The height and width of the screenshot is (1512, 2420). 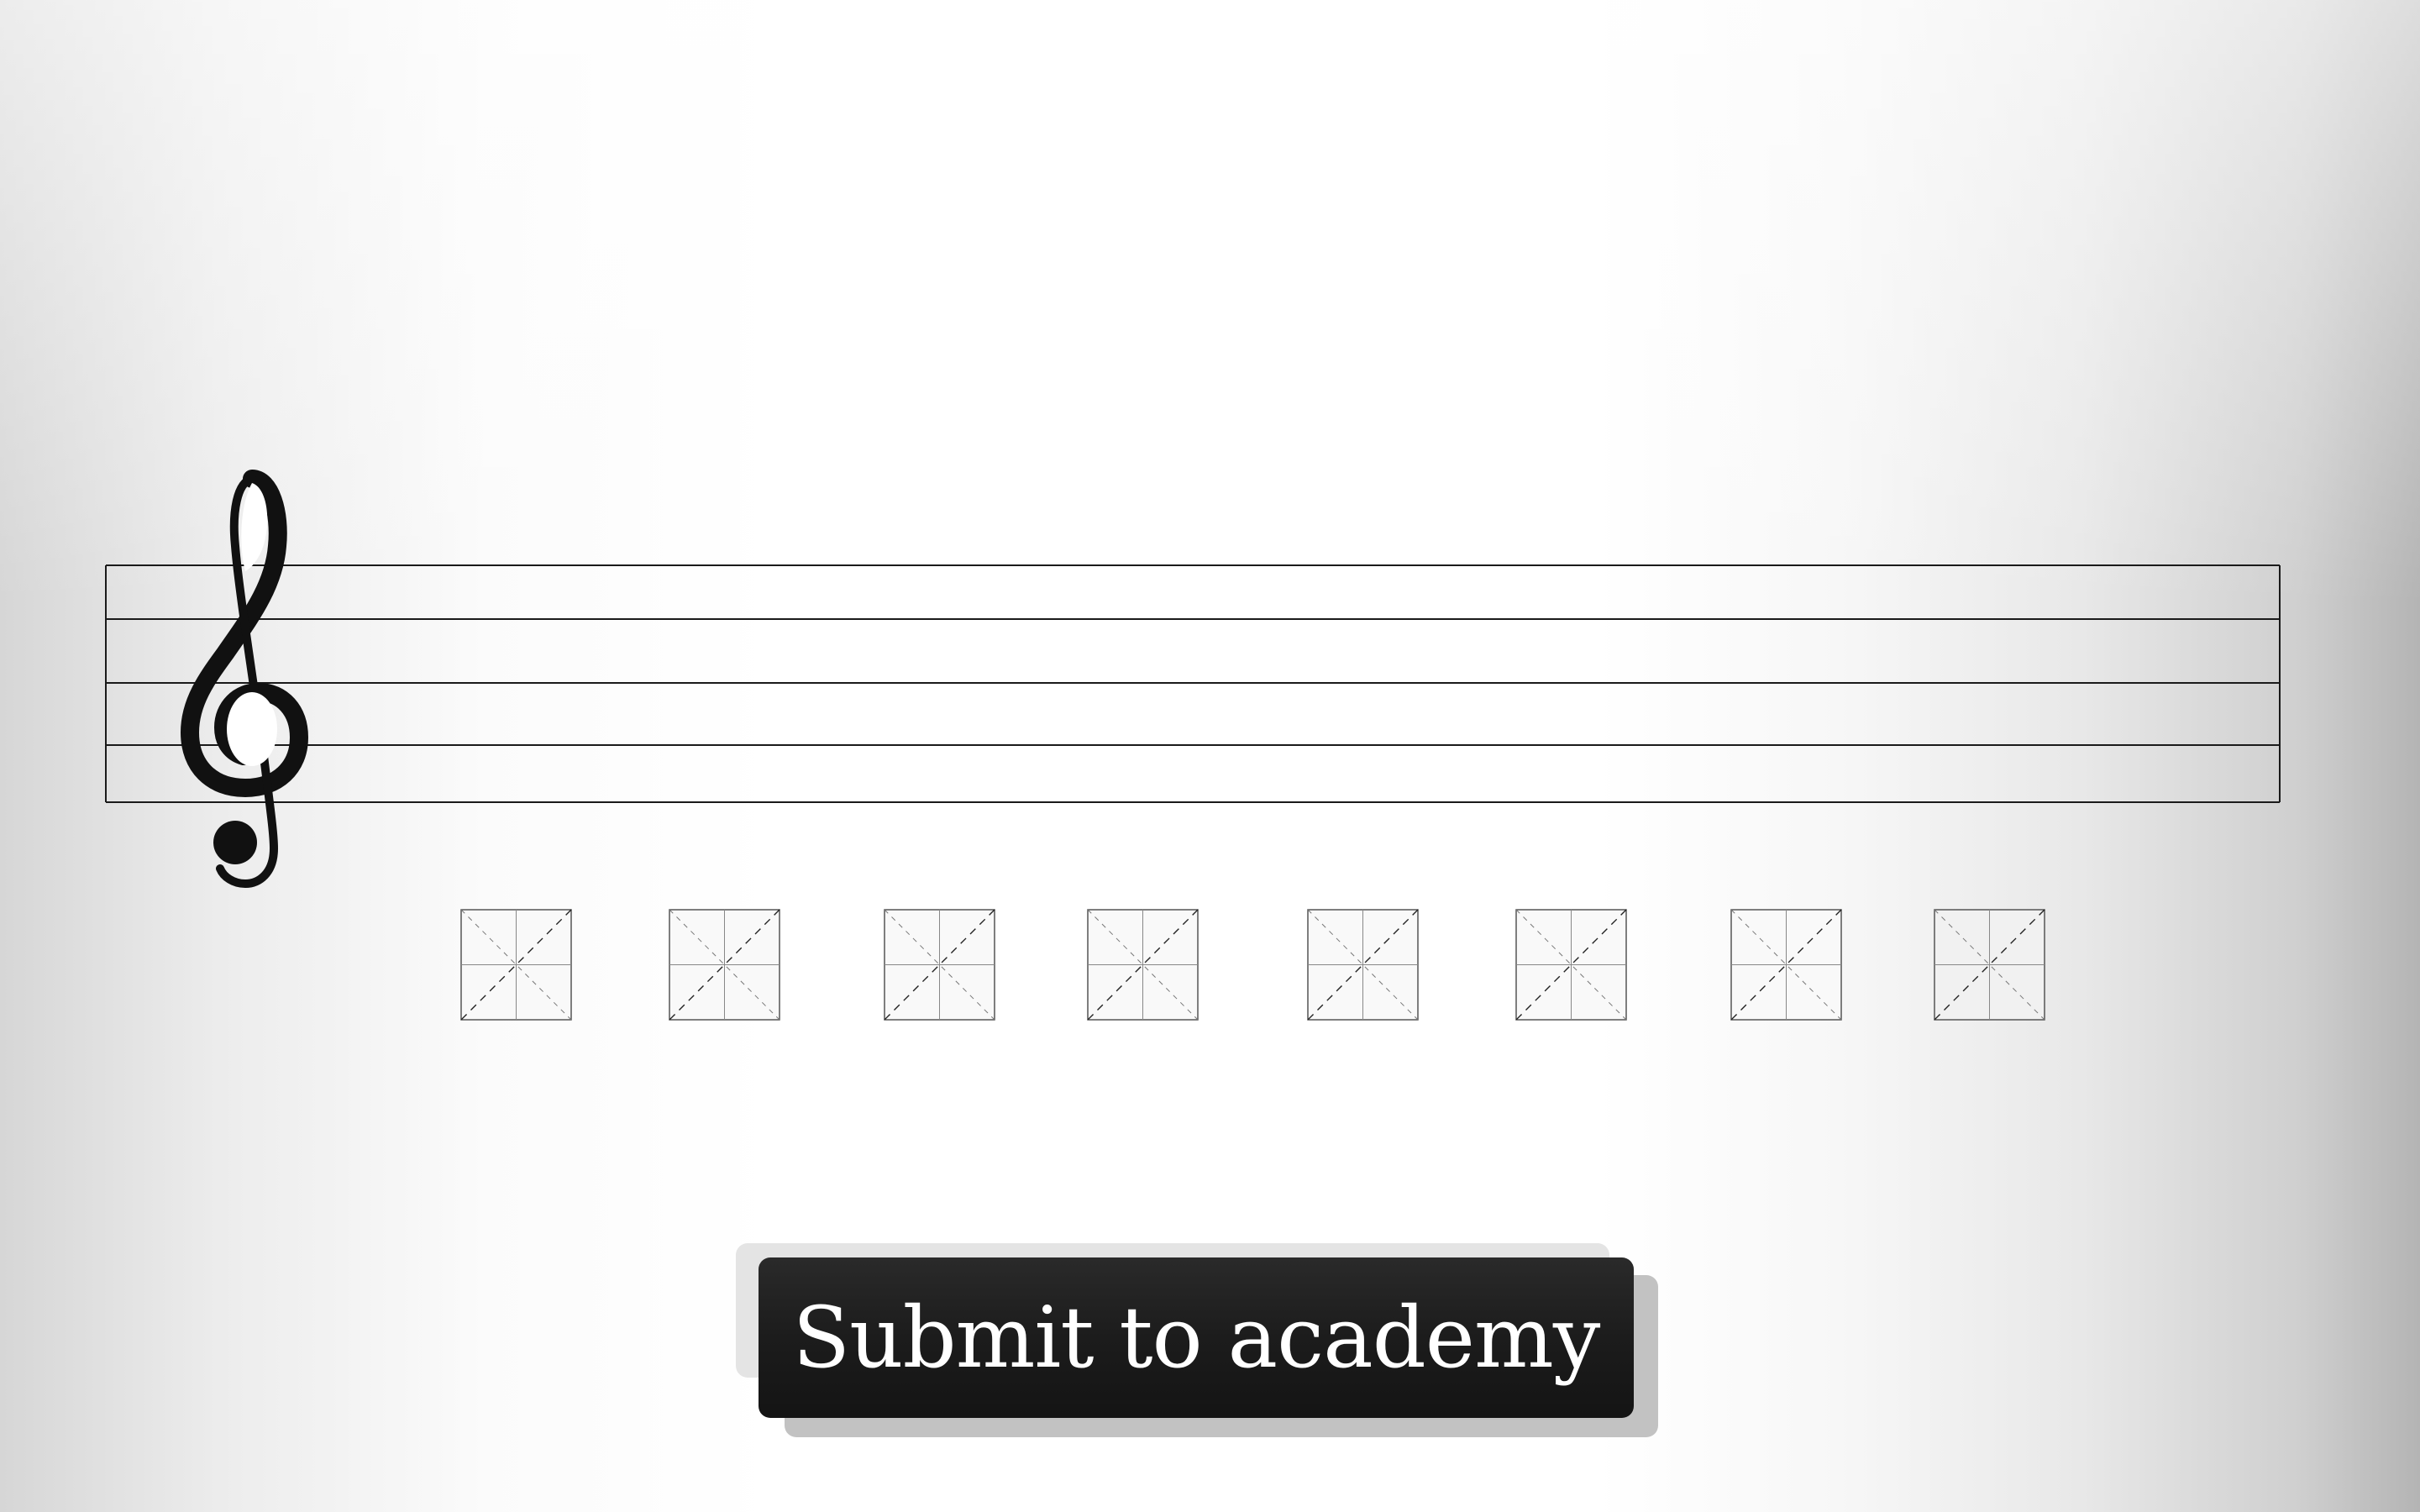 What do you see at coordinates (1196, 1337) in the screenshot?
I see `submit-to-academy-button: Submit to academy` at bounding box center [1196, 1337].